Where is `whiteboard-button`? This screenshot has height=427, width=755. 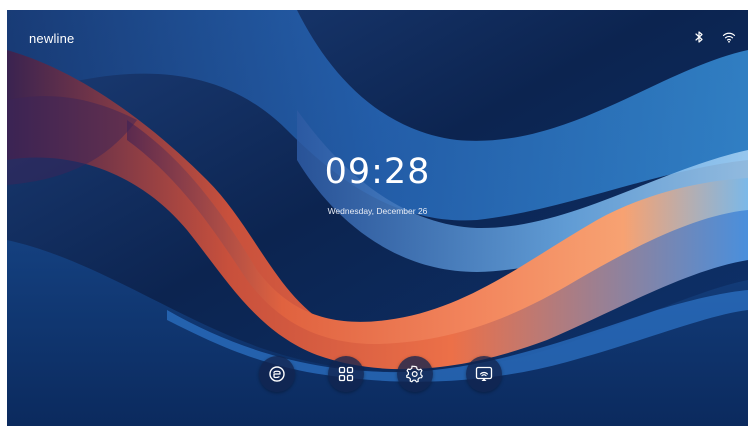
whiteboard-button is located at coordinates (277, 374).